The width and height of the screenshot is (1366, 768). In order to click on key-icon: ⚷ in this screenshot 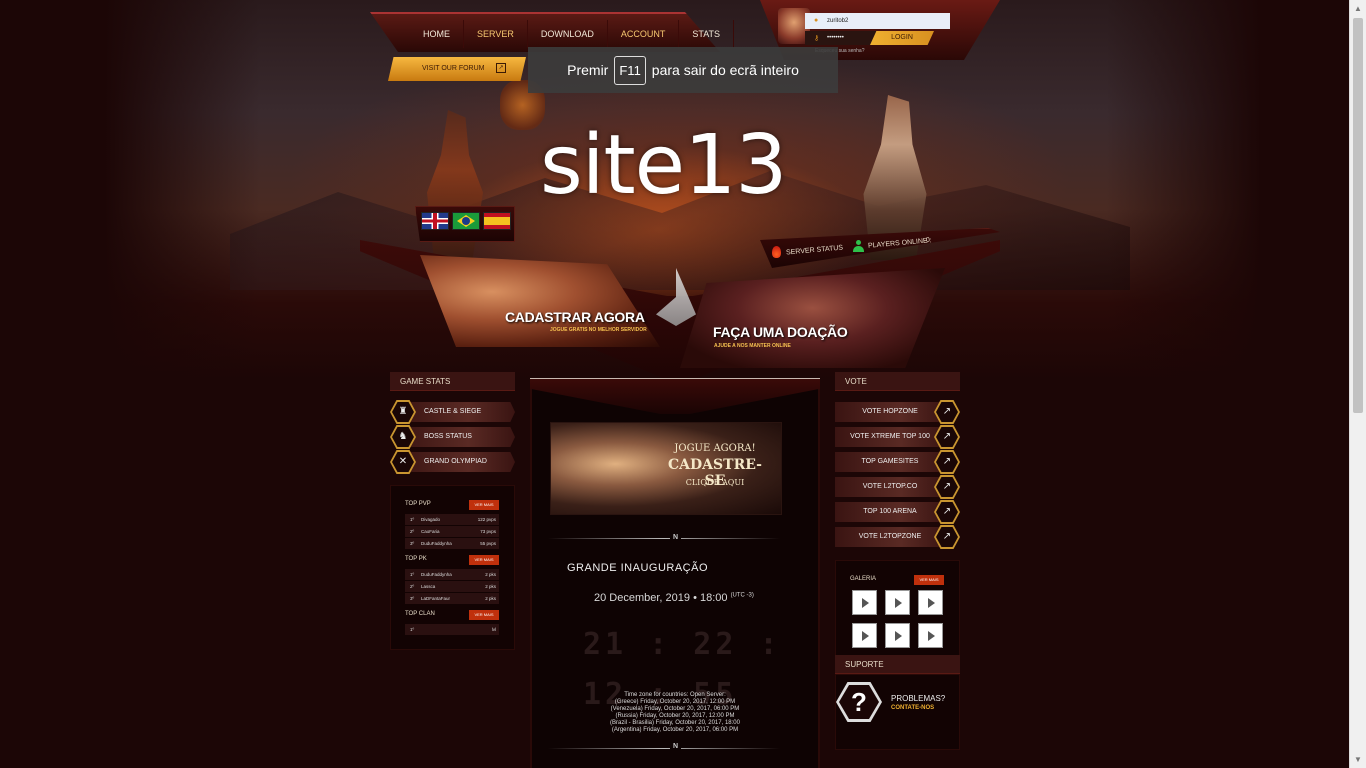, I will do `click(817, 38)`.